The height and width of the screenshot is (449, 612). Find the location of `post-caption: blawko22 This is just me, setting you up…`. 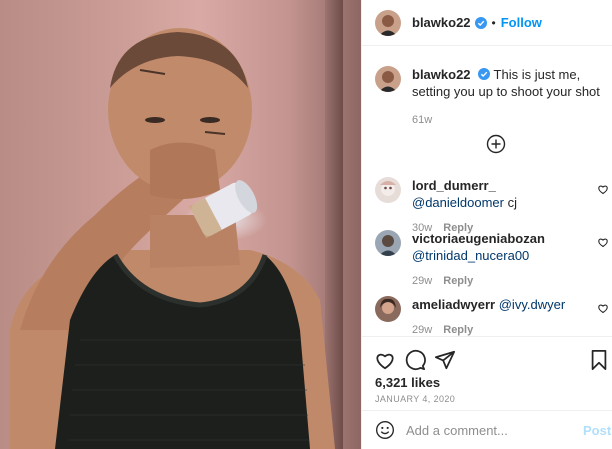

post-caption: blawko22 This is just me, setting you up… is located at coordinates (490, 97).